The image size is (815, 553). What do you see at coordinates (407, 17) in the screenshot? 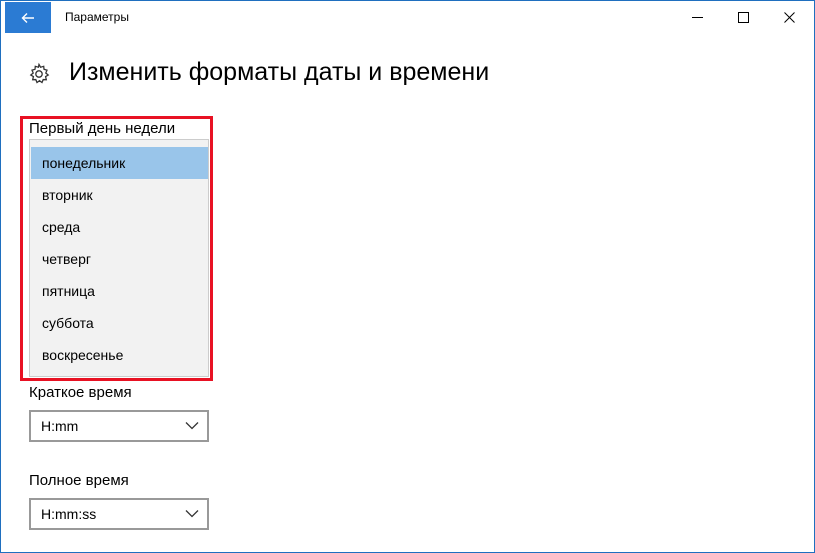
I see `title-bar: Параметры` at bounding box center [407, 17].